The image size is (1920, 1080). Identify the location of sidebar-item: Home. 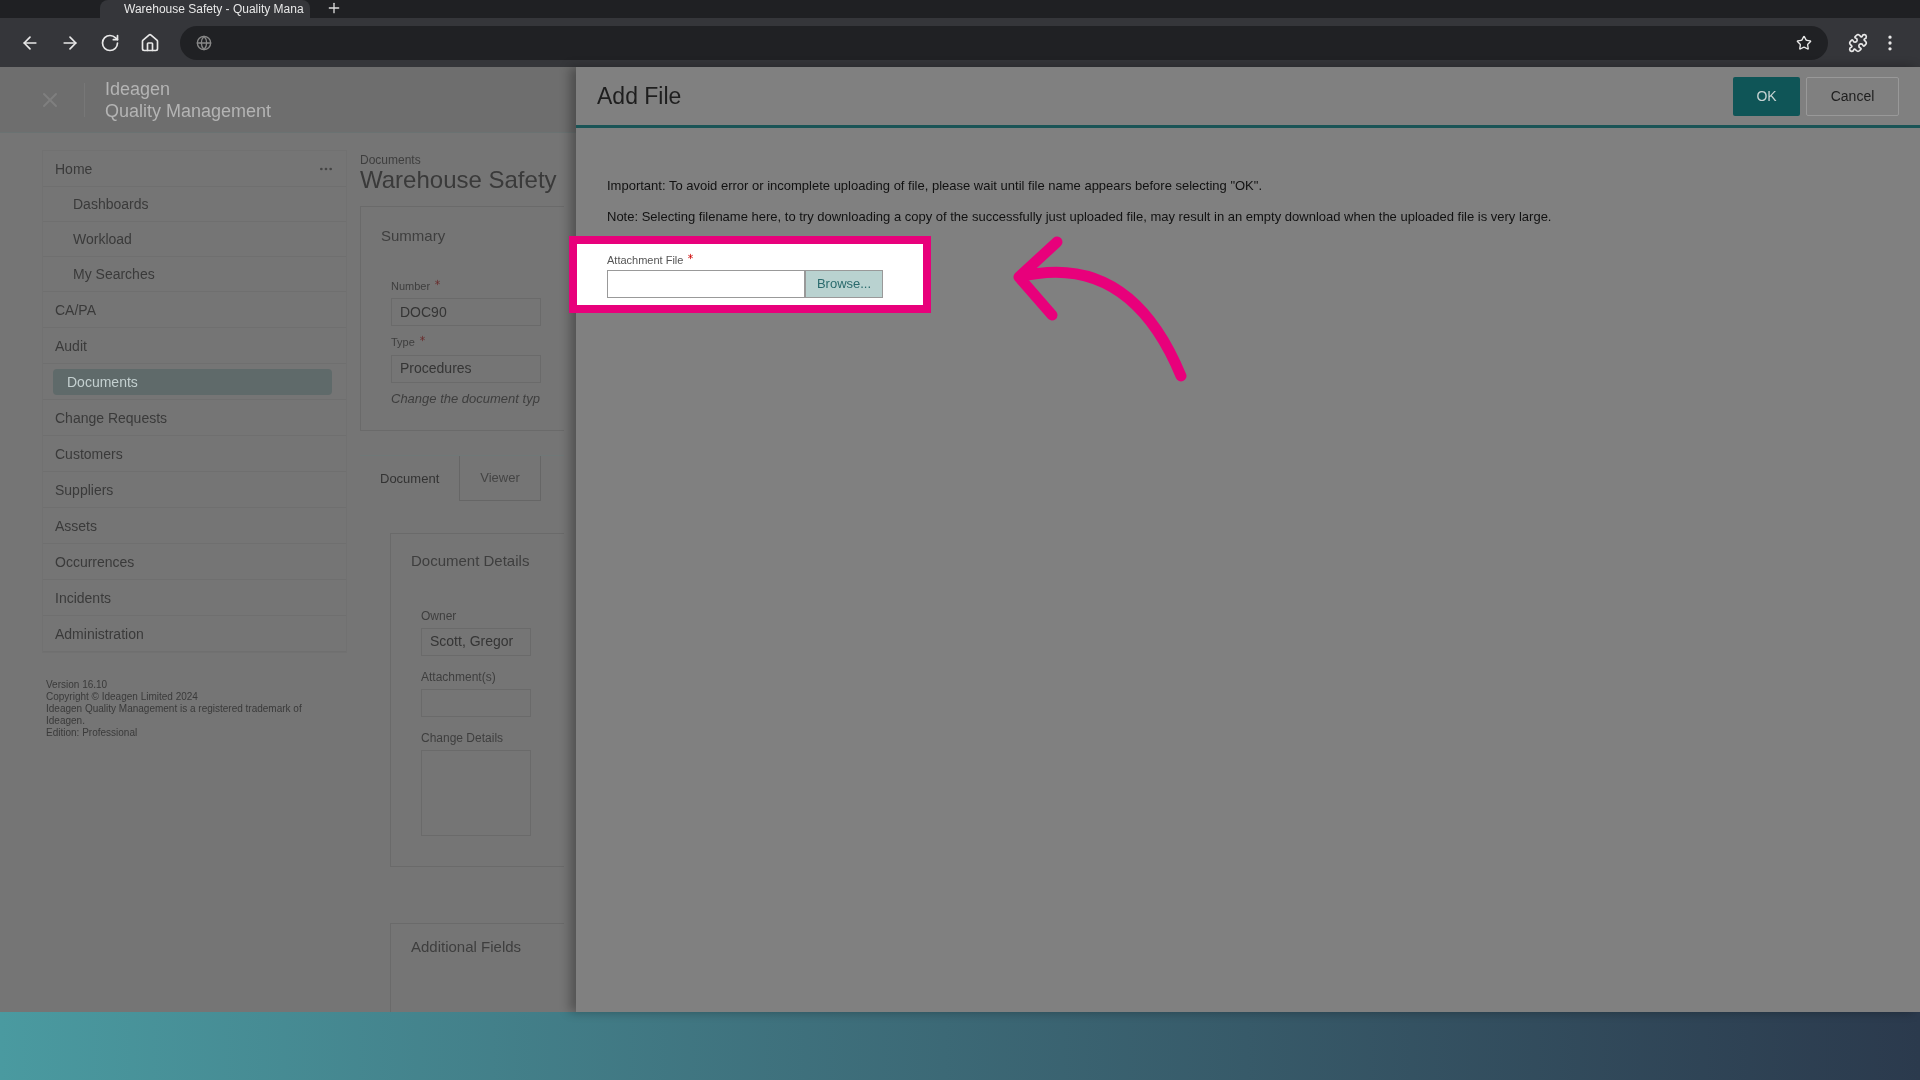
(74, 168).